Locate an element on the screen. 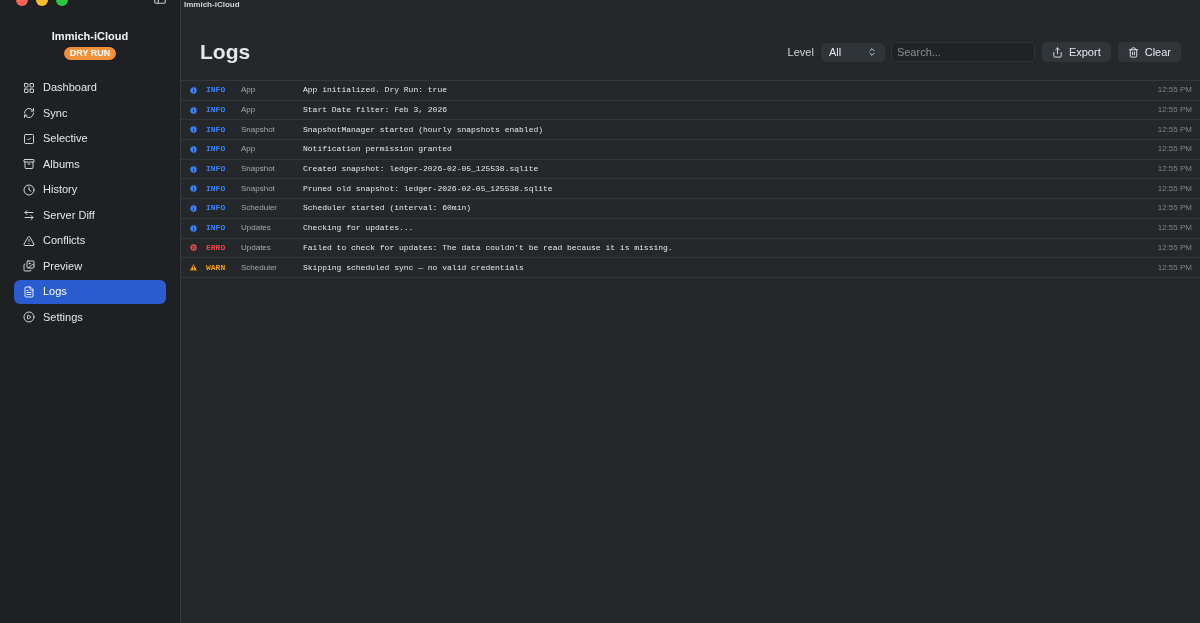  log-message: Pruned old snapshot: ledger-2026-02-05_125538.sqlite is located at coordinates (428, 188).